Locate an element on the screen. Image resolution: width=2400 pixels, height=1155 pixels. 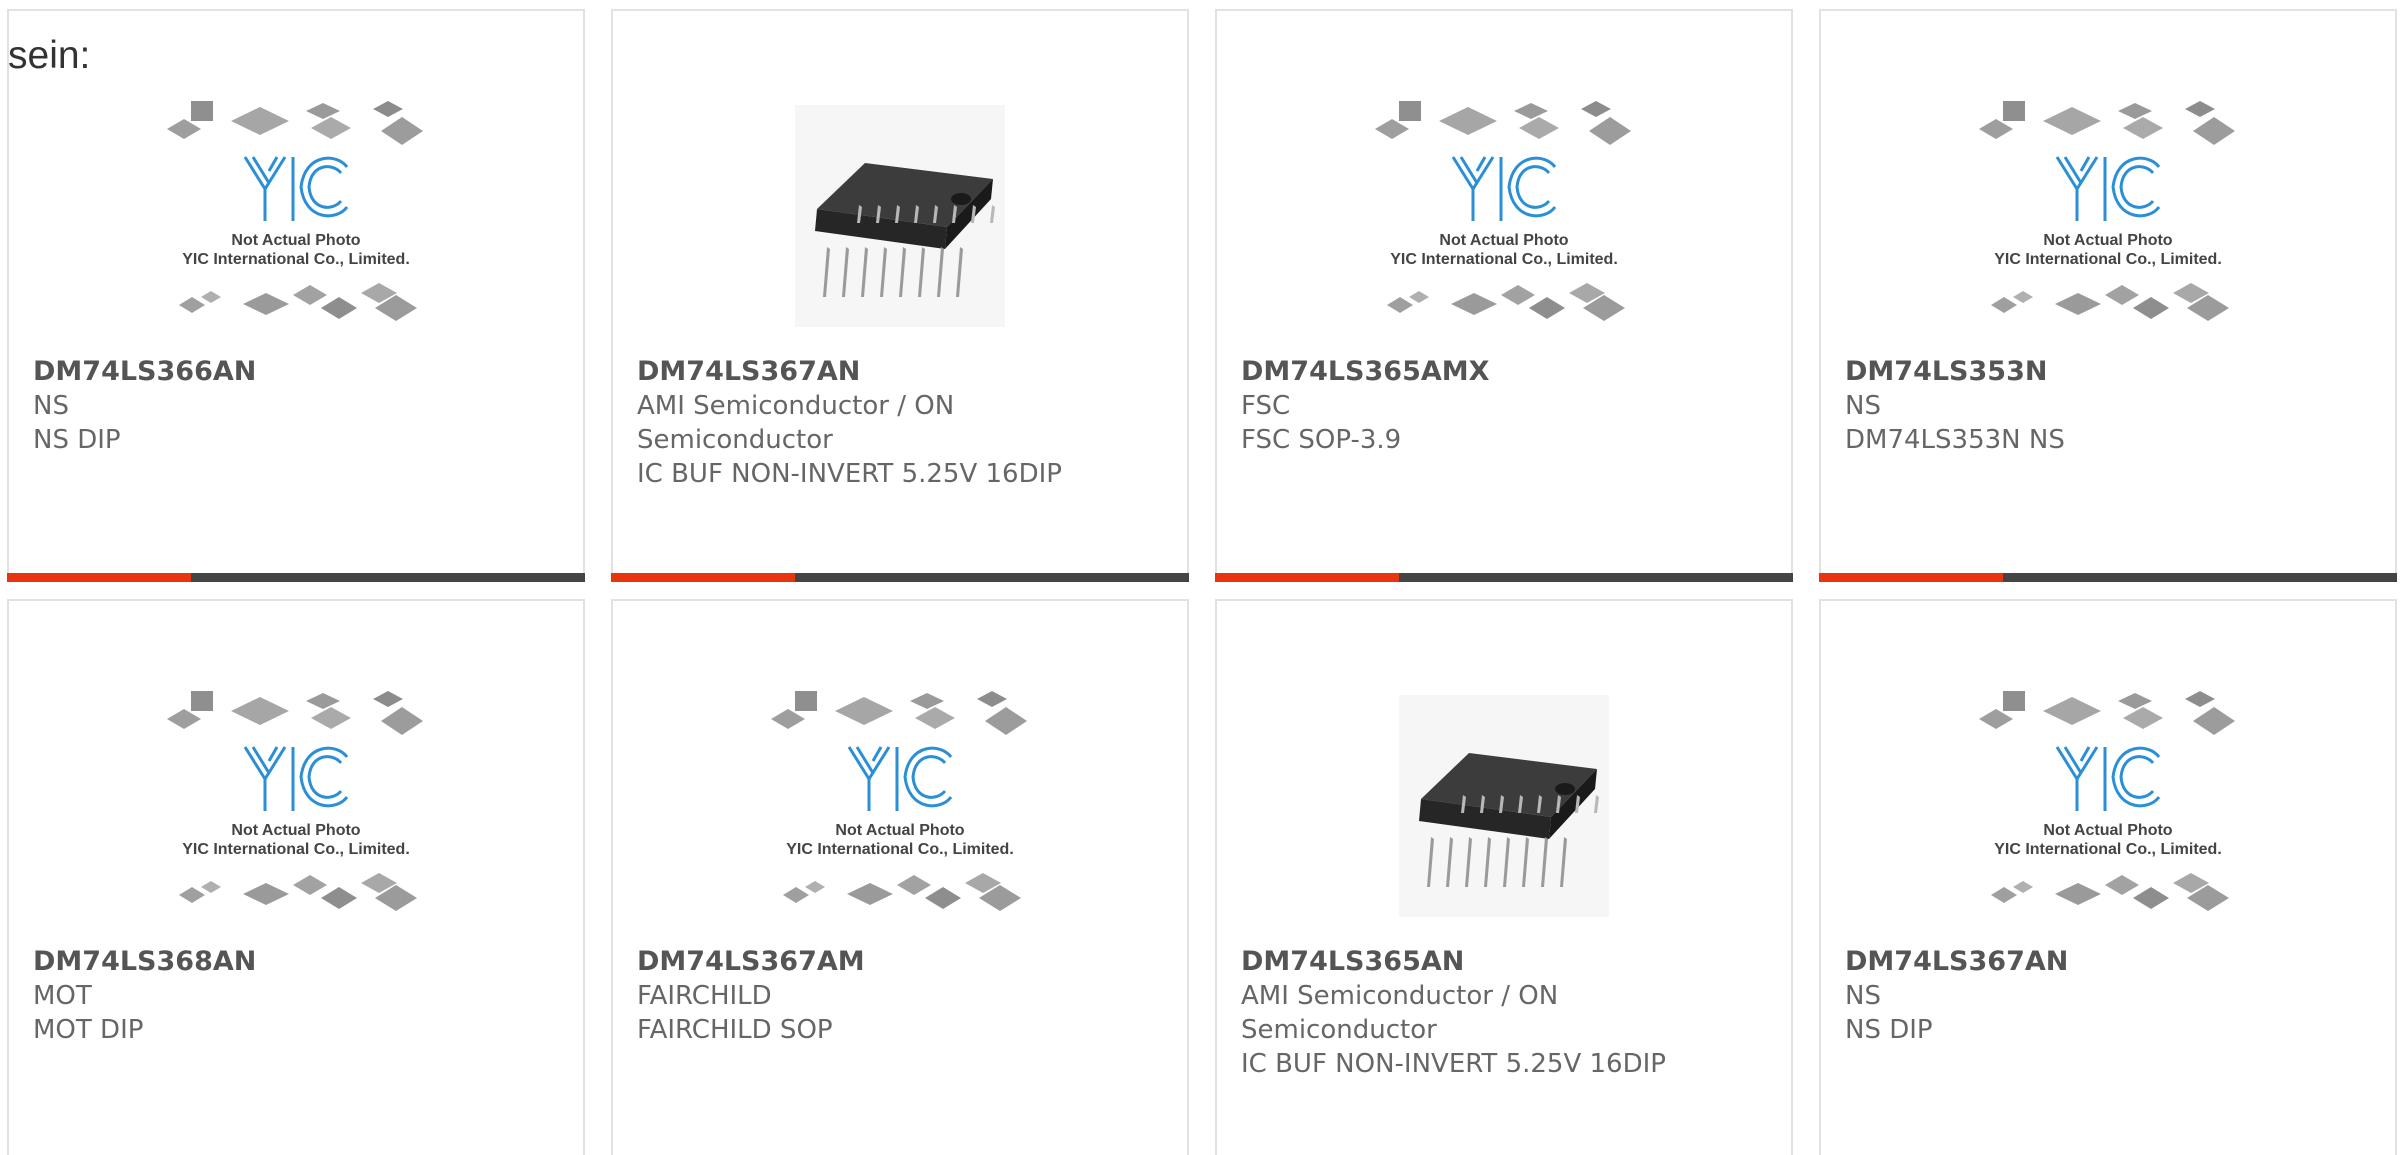
manufacturer: FSC is located at coordinates (1266, 406).